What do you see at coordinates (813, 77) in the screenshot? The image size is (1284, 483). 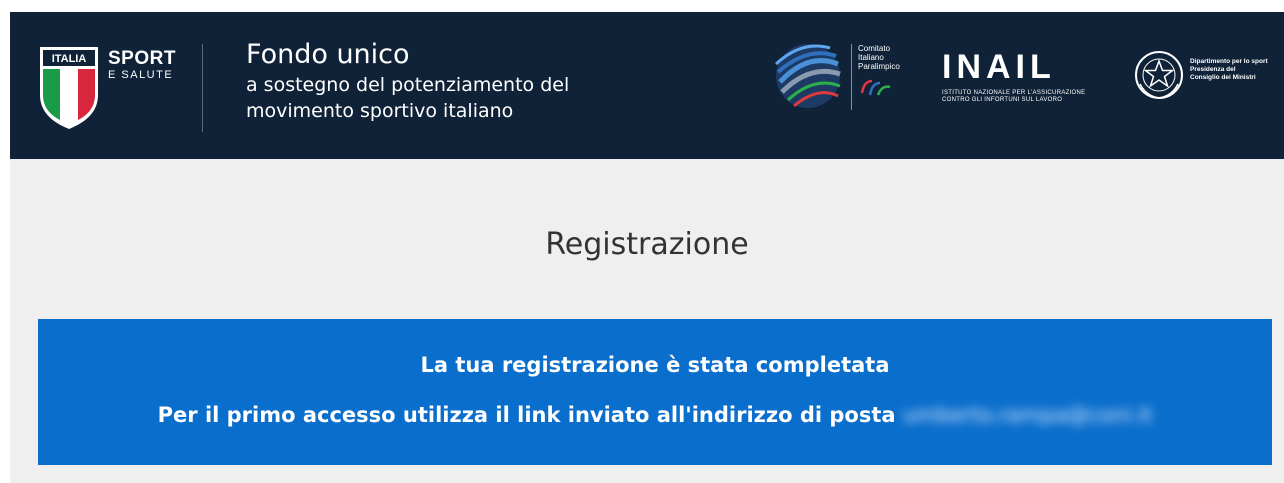 I see `cip-globe-icon` at bounding box center [813, 77].